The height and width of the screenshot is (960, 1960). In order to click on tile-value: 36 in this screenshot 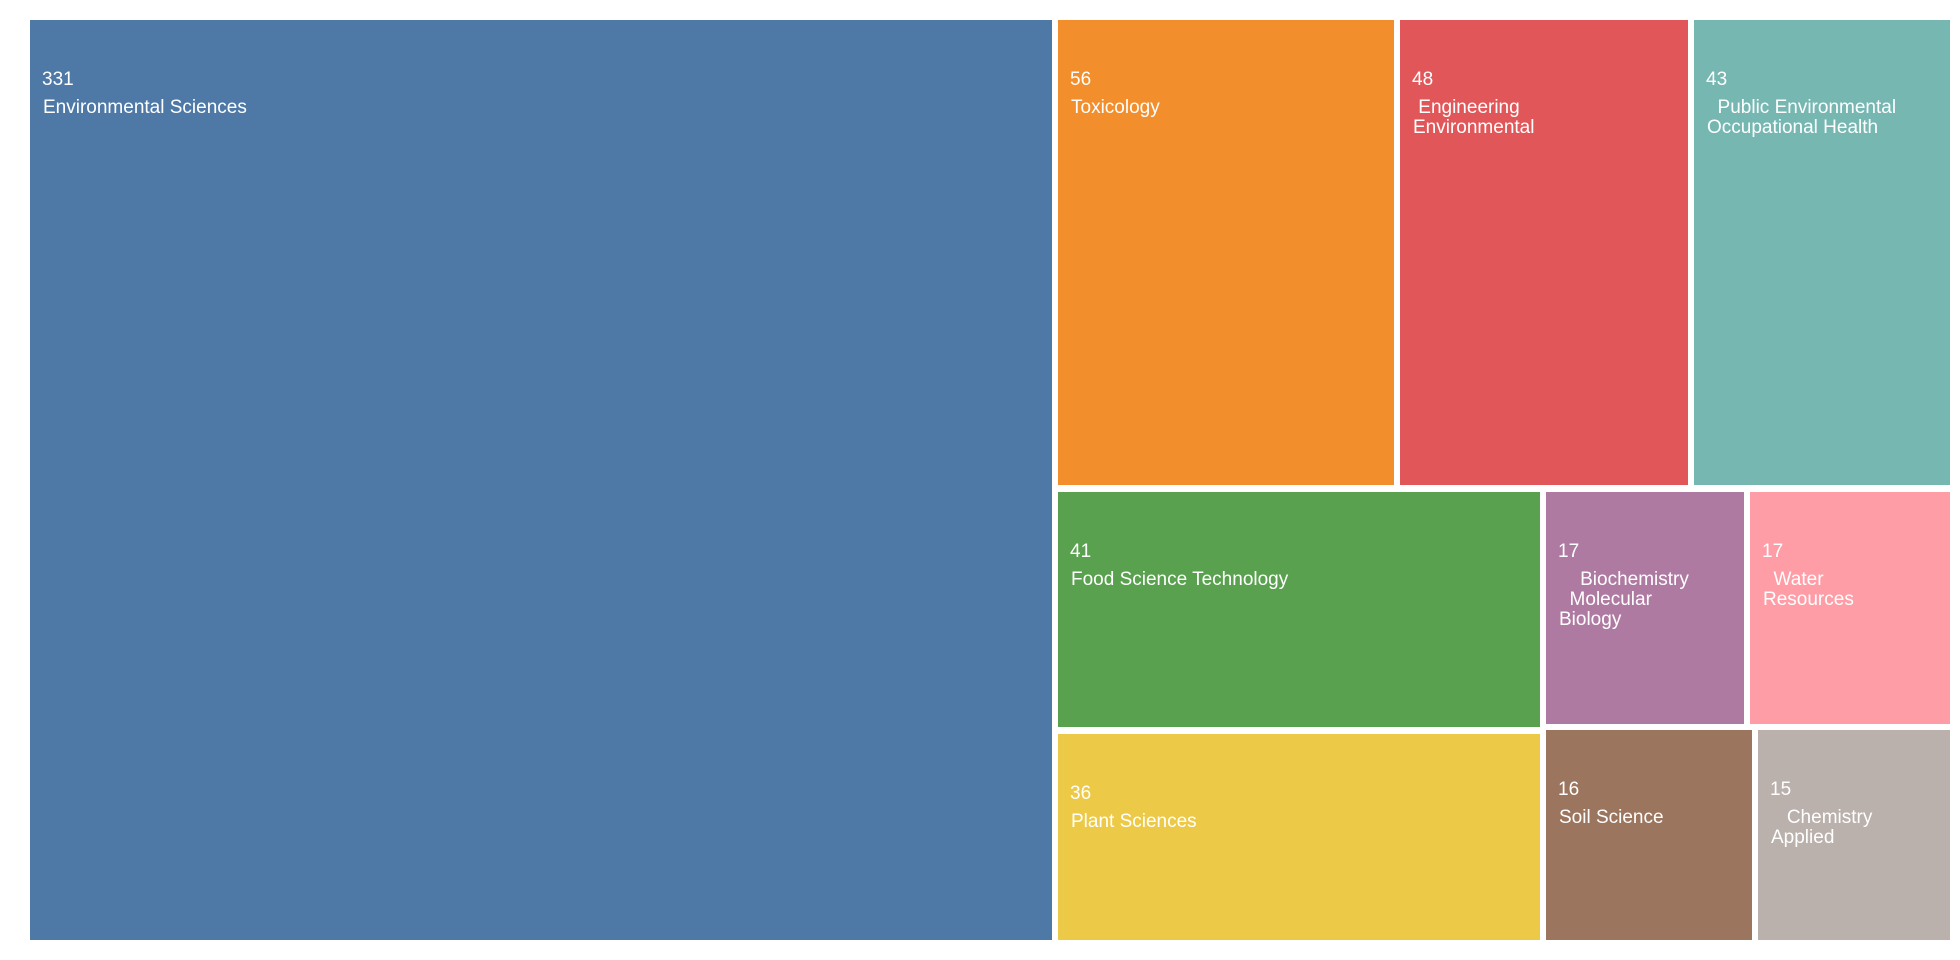, I will do `click(1081, 793)`.